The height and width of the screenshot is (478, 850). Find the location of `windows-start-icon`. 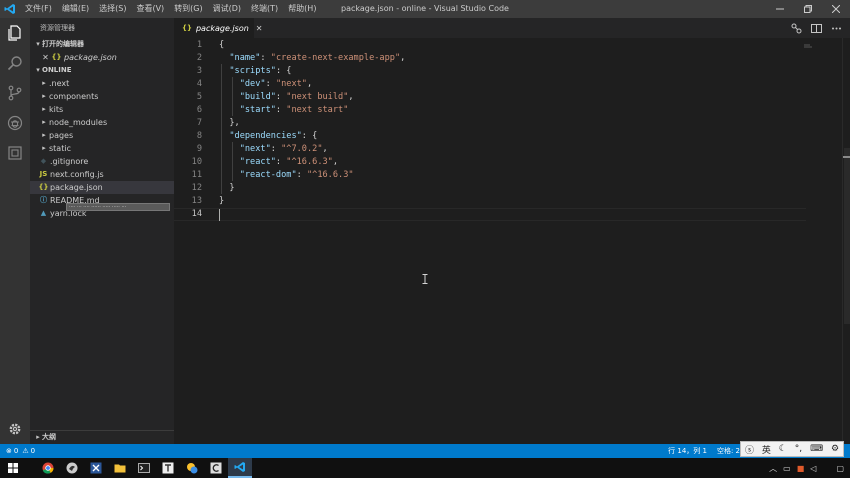

windows-start-icon is located at coordinates (13, 468).